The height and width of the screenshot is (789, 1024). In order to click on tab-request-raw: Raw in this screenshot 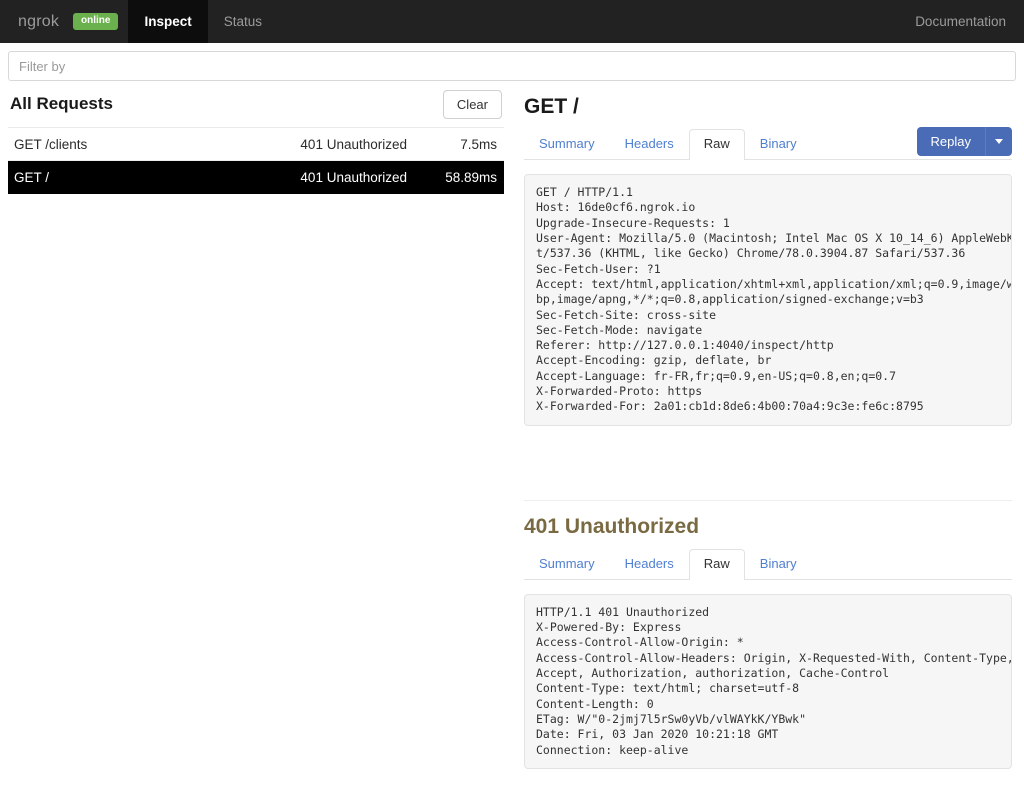, I will do `click(716, 145)`.